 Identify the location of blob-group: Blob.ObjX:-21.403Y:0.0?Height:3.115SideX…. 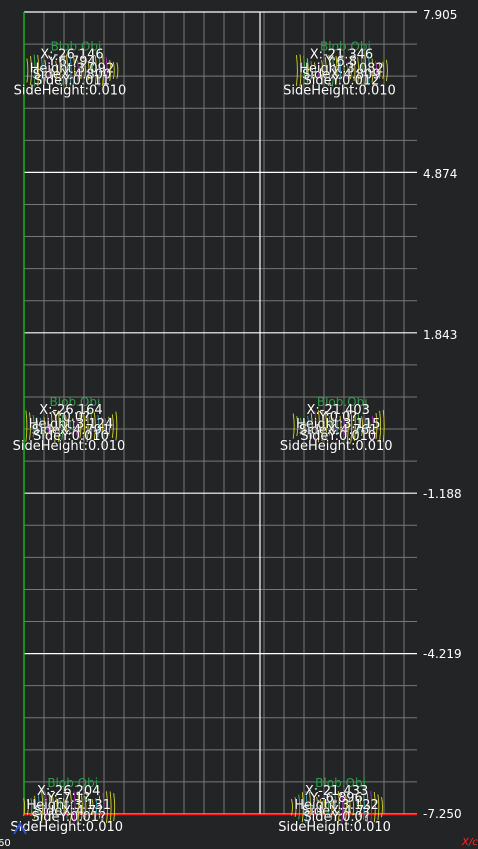
(336, 424).